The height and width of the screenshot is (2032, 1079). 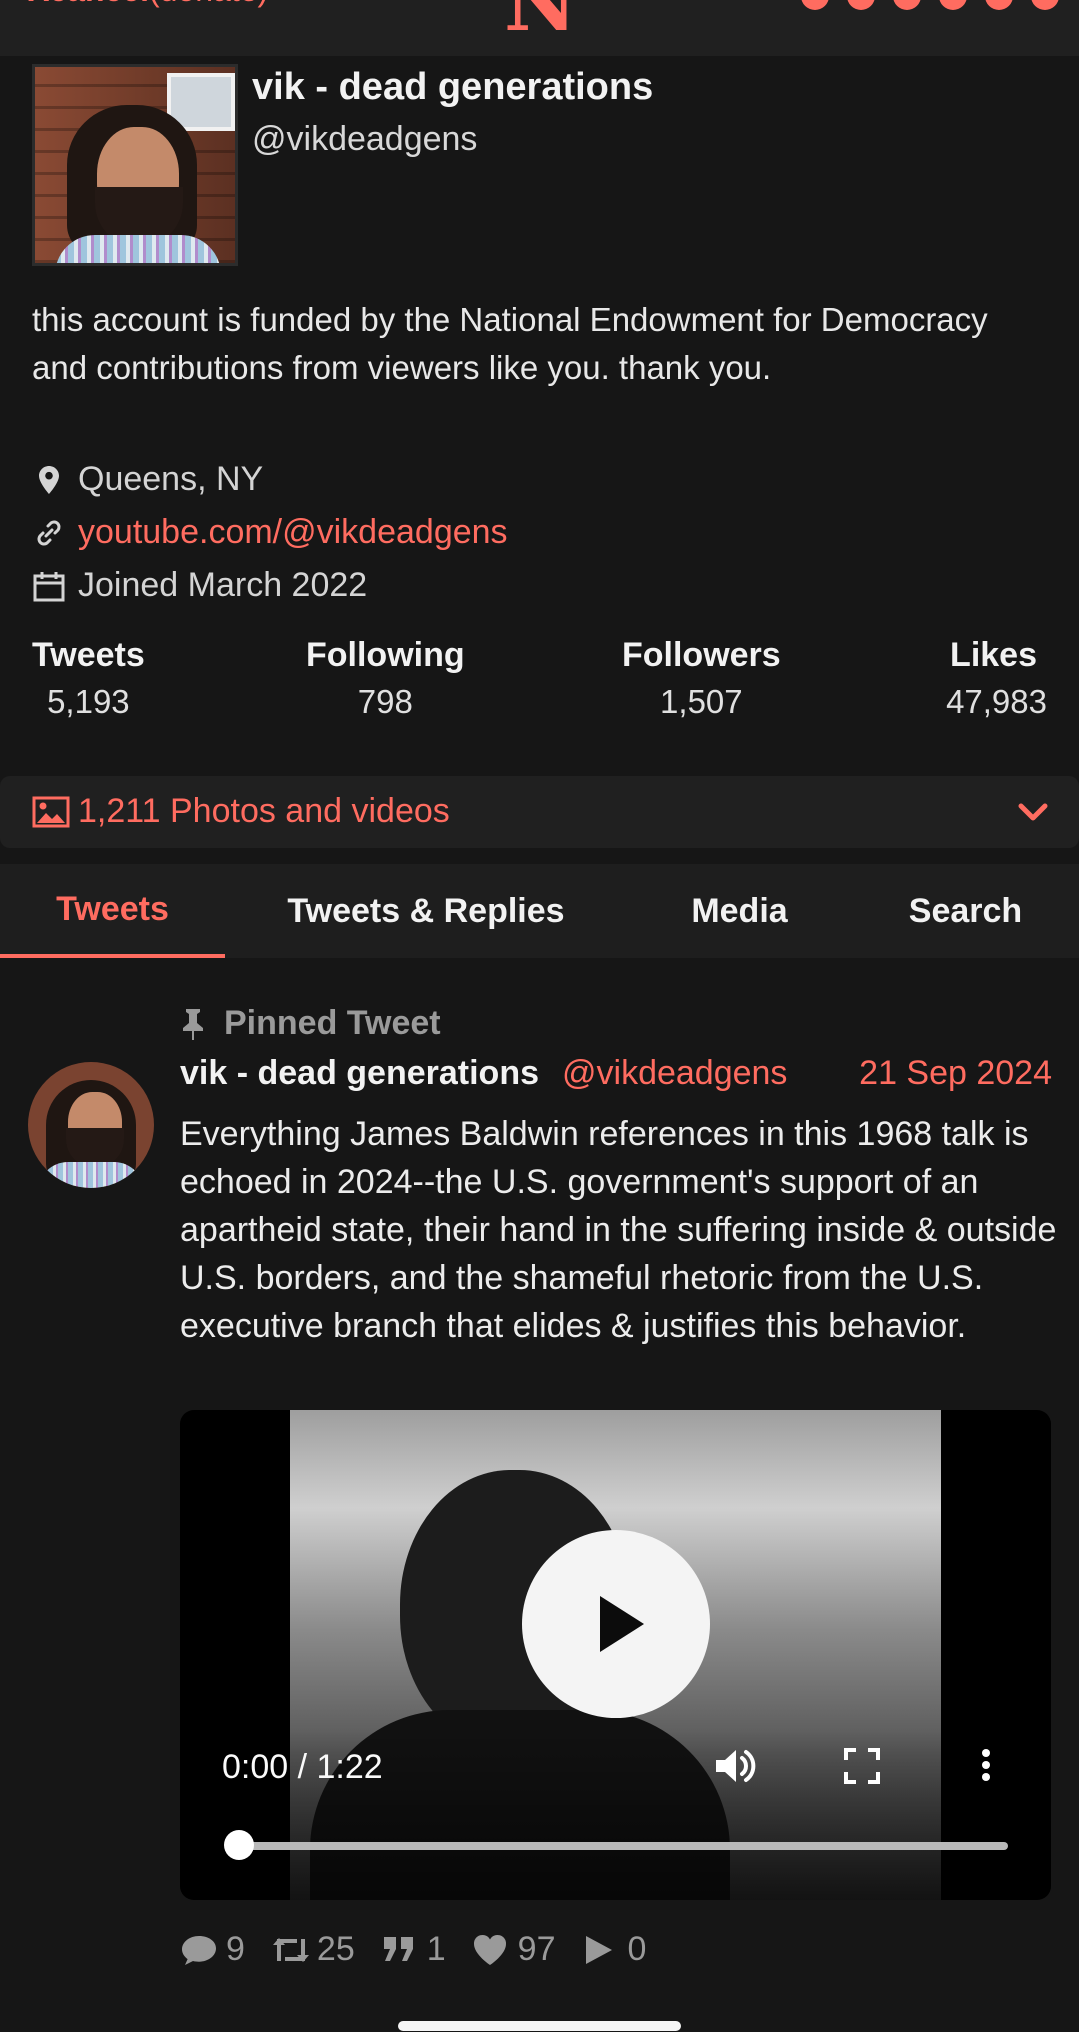 I want to click on play-count-value: 0, so click(x=637, y=1949).